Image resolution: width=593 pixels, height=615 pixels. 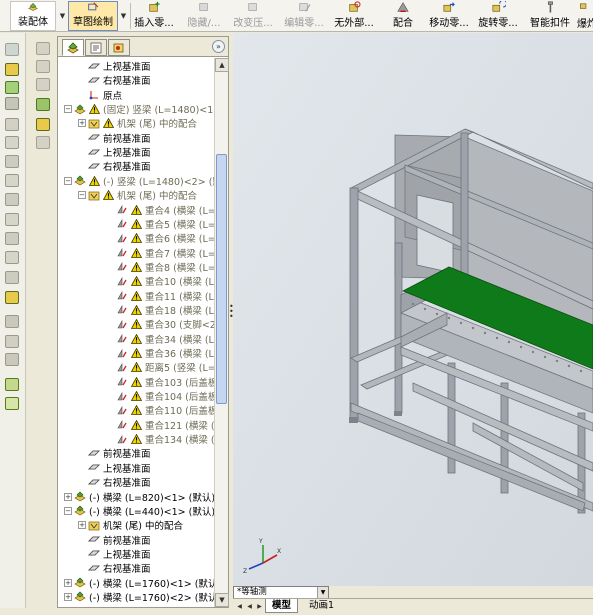 I want to click on exploded-view-button: 爆炸, so click(x=585, y=16).